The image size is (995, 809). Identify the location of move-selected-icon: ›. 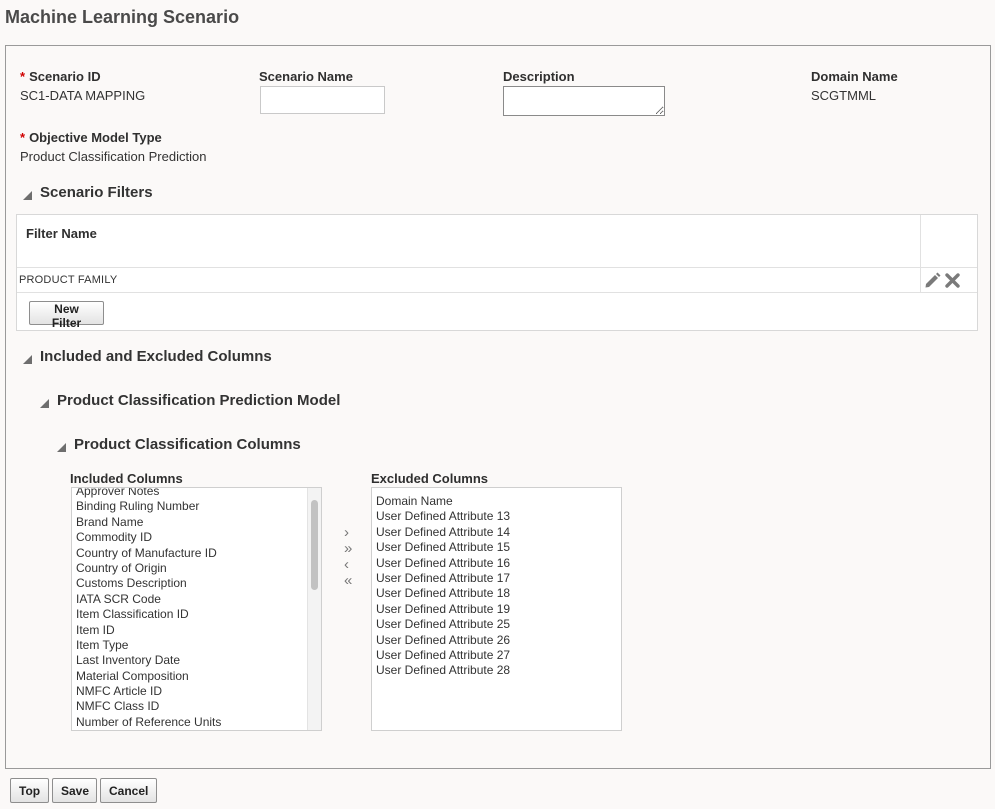
(346, 532).